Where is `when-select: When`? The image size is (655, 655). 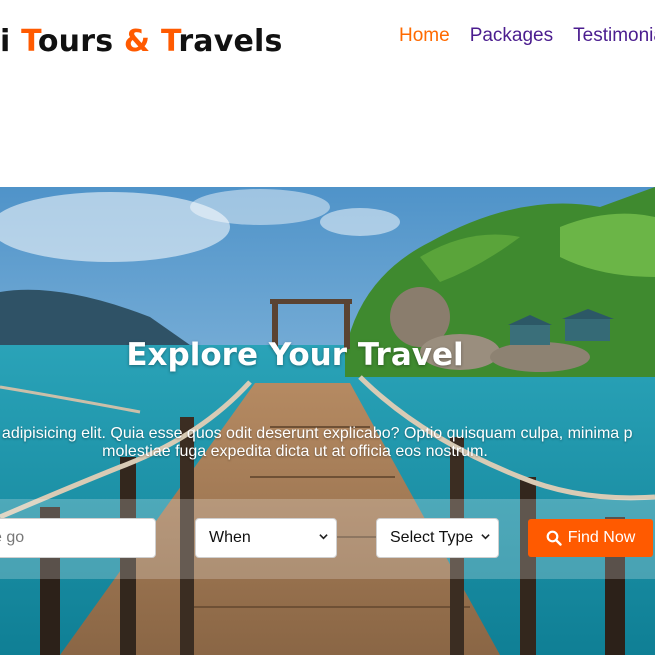
when-select: When is located at coordinates (266, 538).